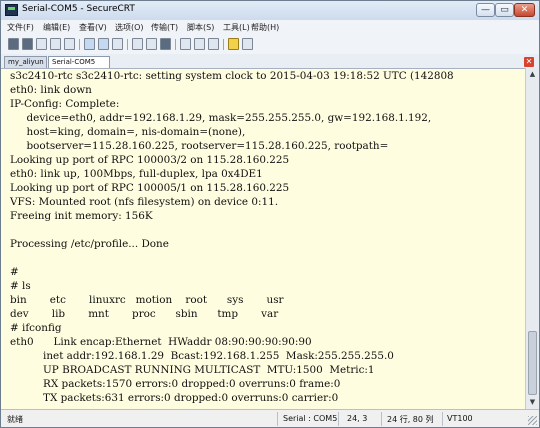  I want to click on menu-view: 查看(V), so click(93, 27).